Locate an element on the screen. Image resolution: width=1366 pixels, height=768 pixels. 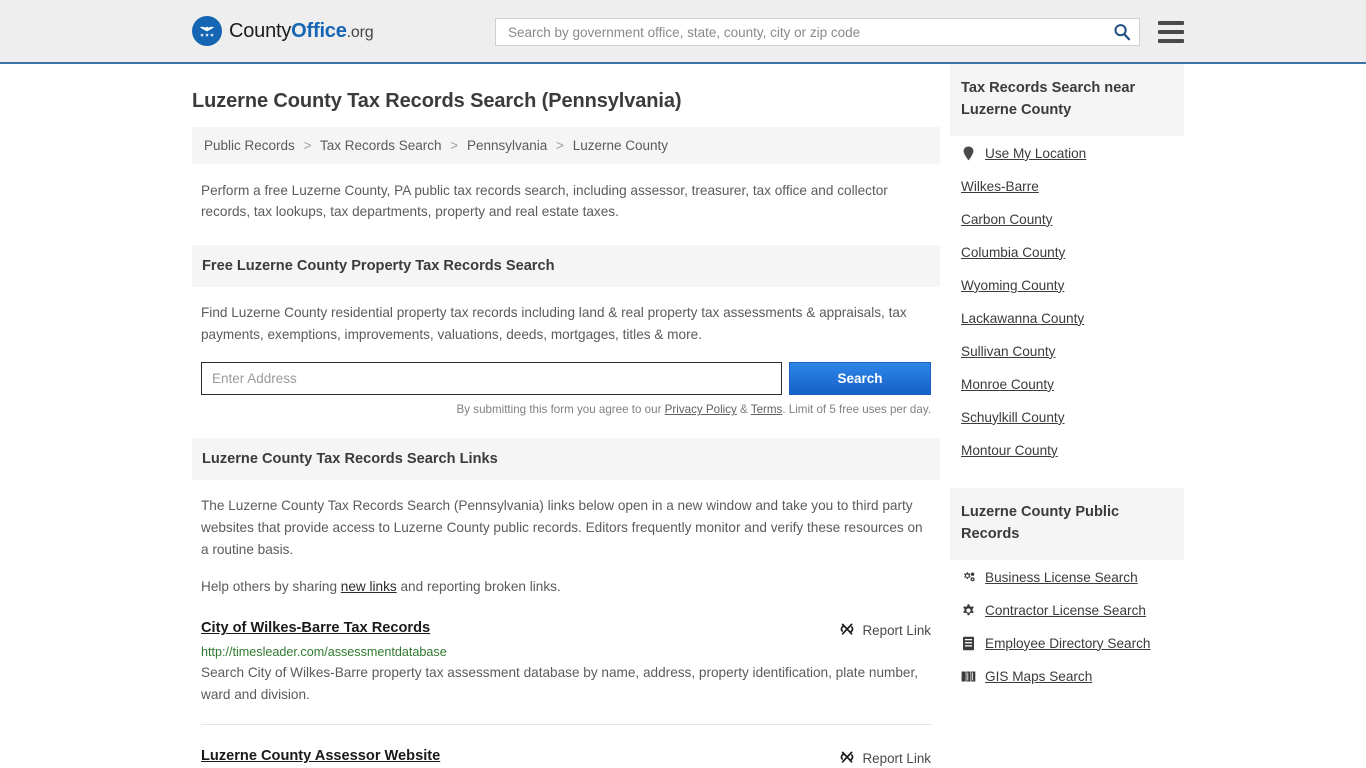
global-search-box is located at coordinates (817, 32).